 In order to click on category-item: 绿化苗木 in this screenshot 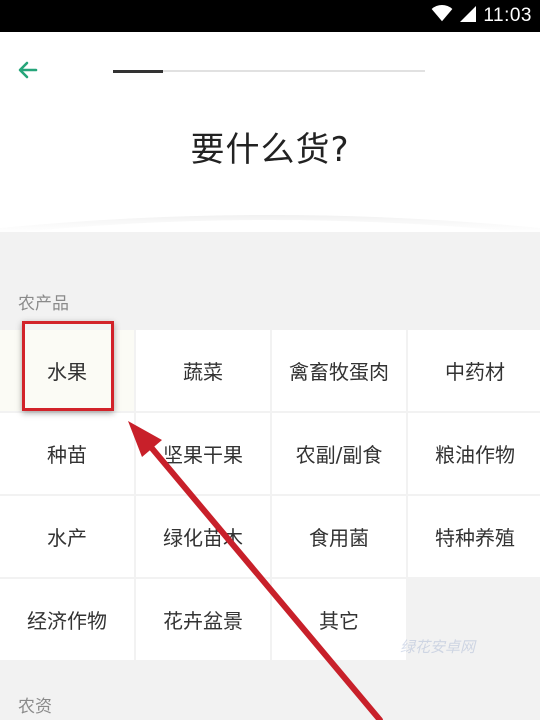, I will do `click(203, 536)`.